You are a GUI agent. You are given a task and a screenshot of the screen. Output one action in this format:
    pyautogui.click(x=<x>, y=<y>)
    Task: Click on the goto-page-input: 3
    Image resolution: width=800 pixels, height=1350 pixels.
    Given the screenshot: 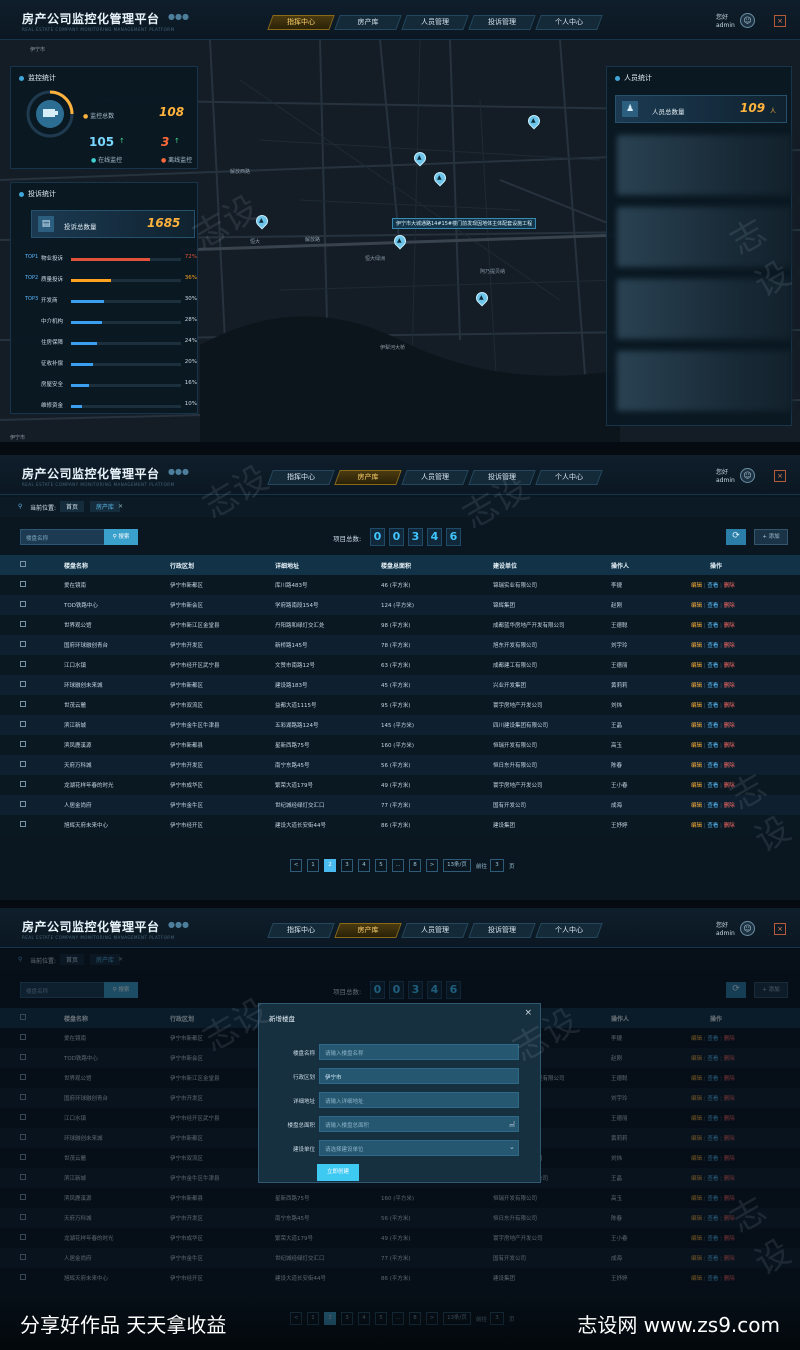 What is the action you would take?
    pyautogui.click(x=497, y=865)
    